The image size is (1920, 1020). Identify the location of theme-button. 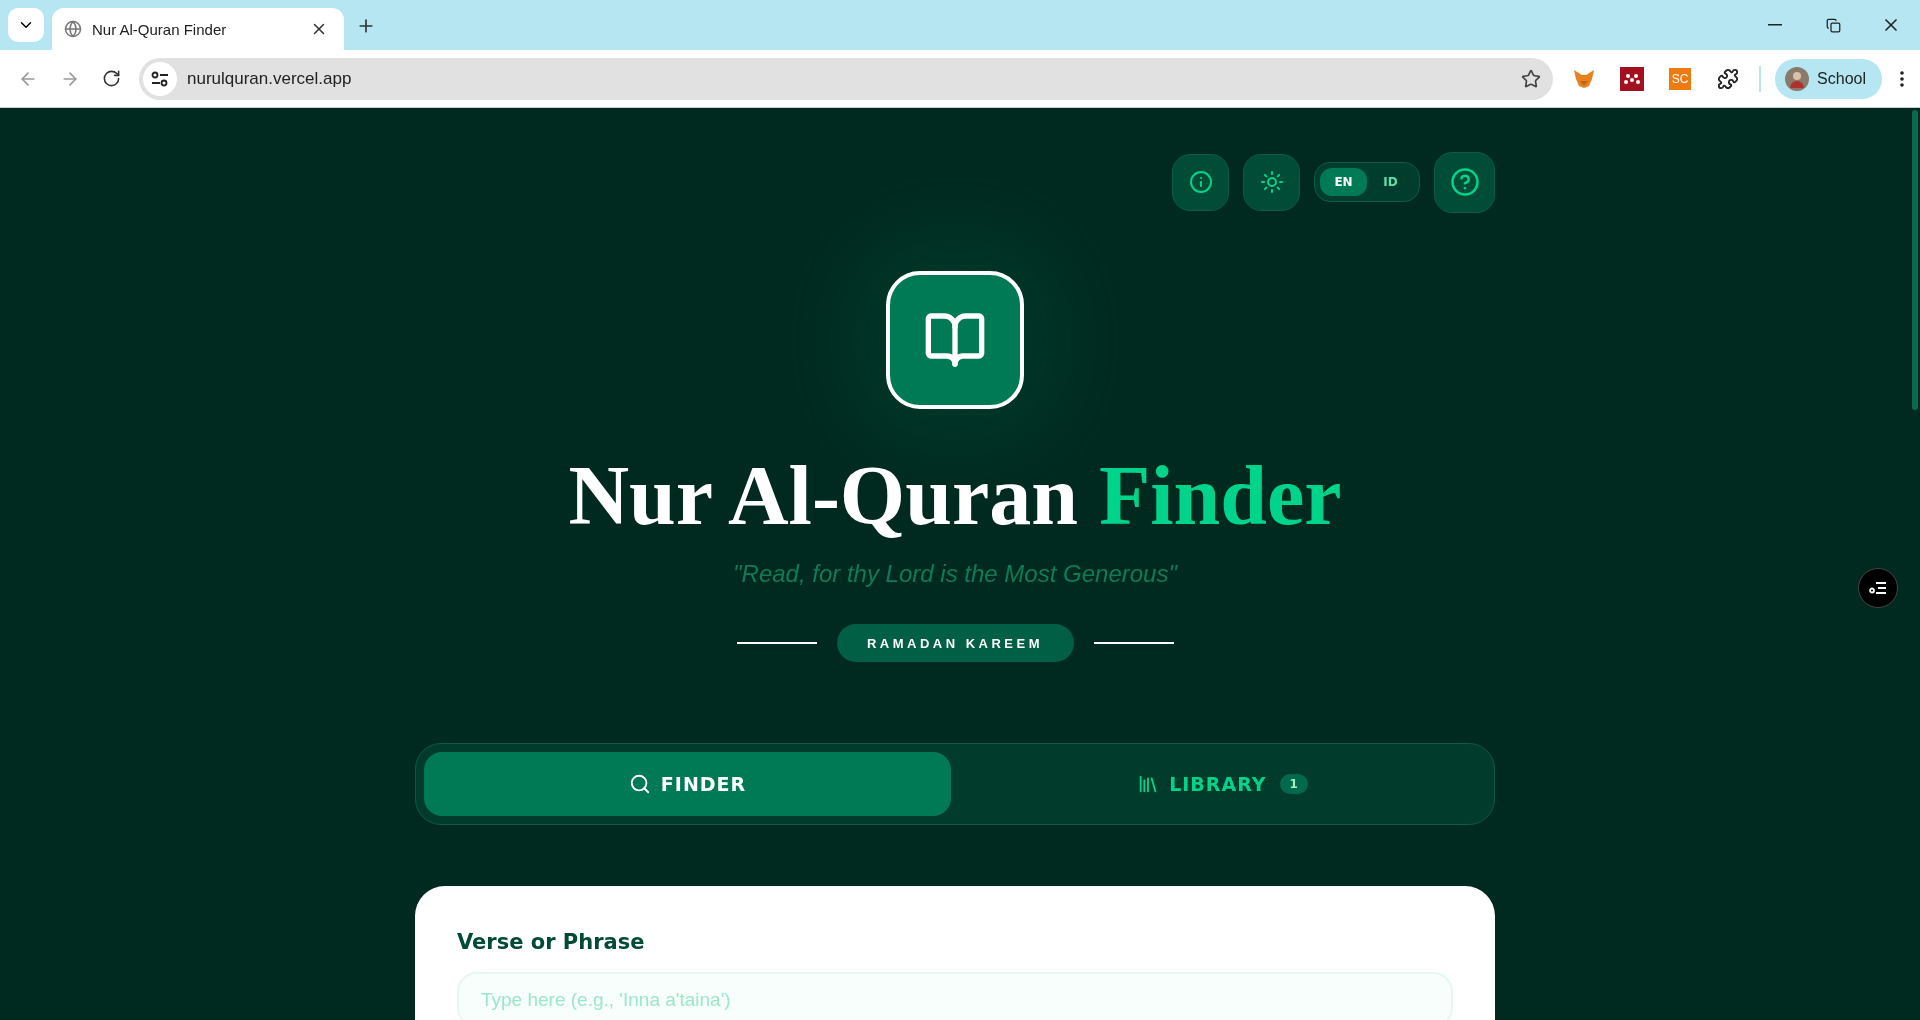
(1271, 182).